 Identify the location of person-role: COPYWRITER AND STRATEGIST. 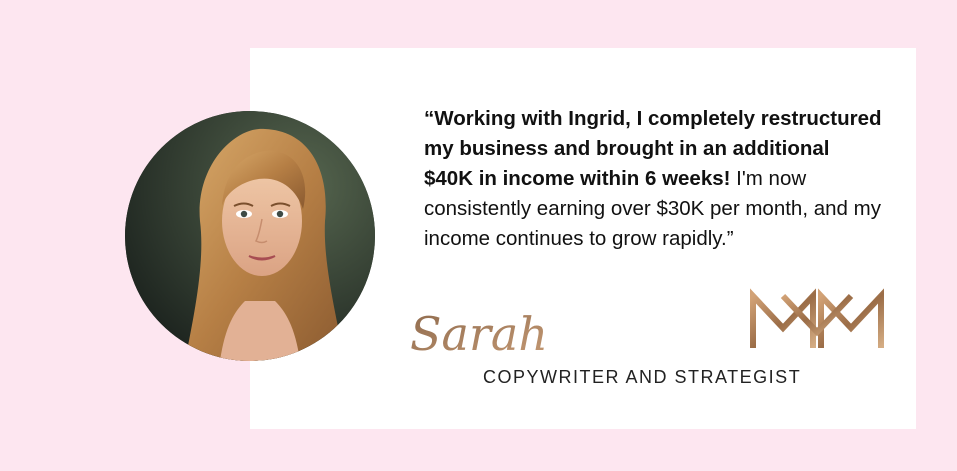
(642, 377).